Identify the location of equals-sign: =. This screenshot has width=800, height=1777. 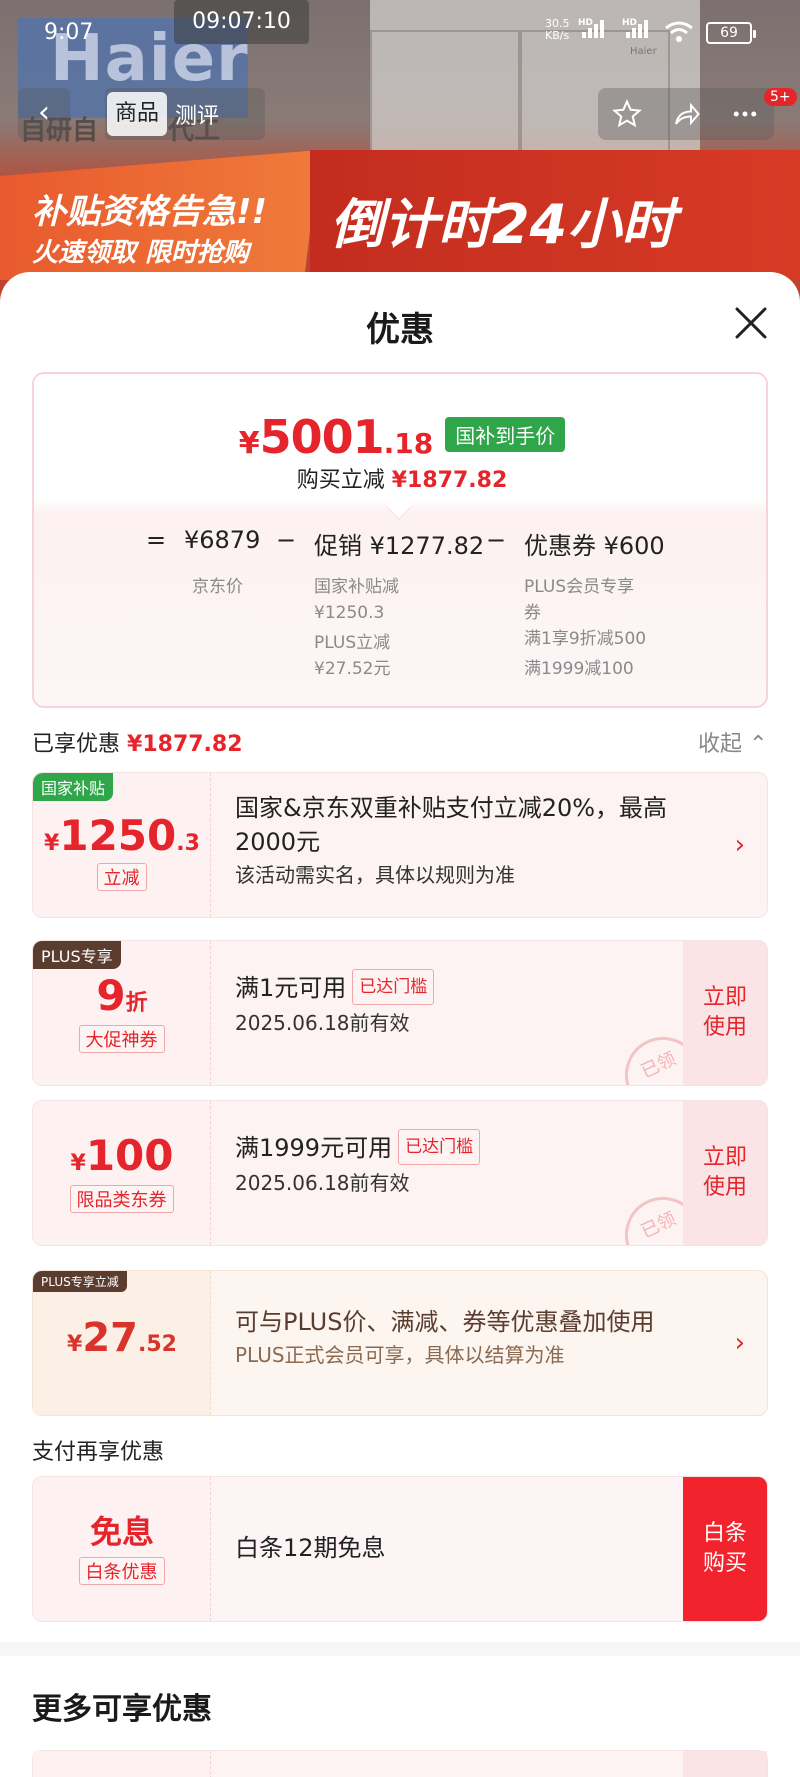
(156, 540).